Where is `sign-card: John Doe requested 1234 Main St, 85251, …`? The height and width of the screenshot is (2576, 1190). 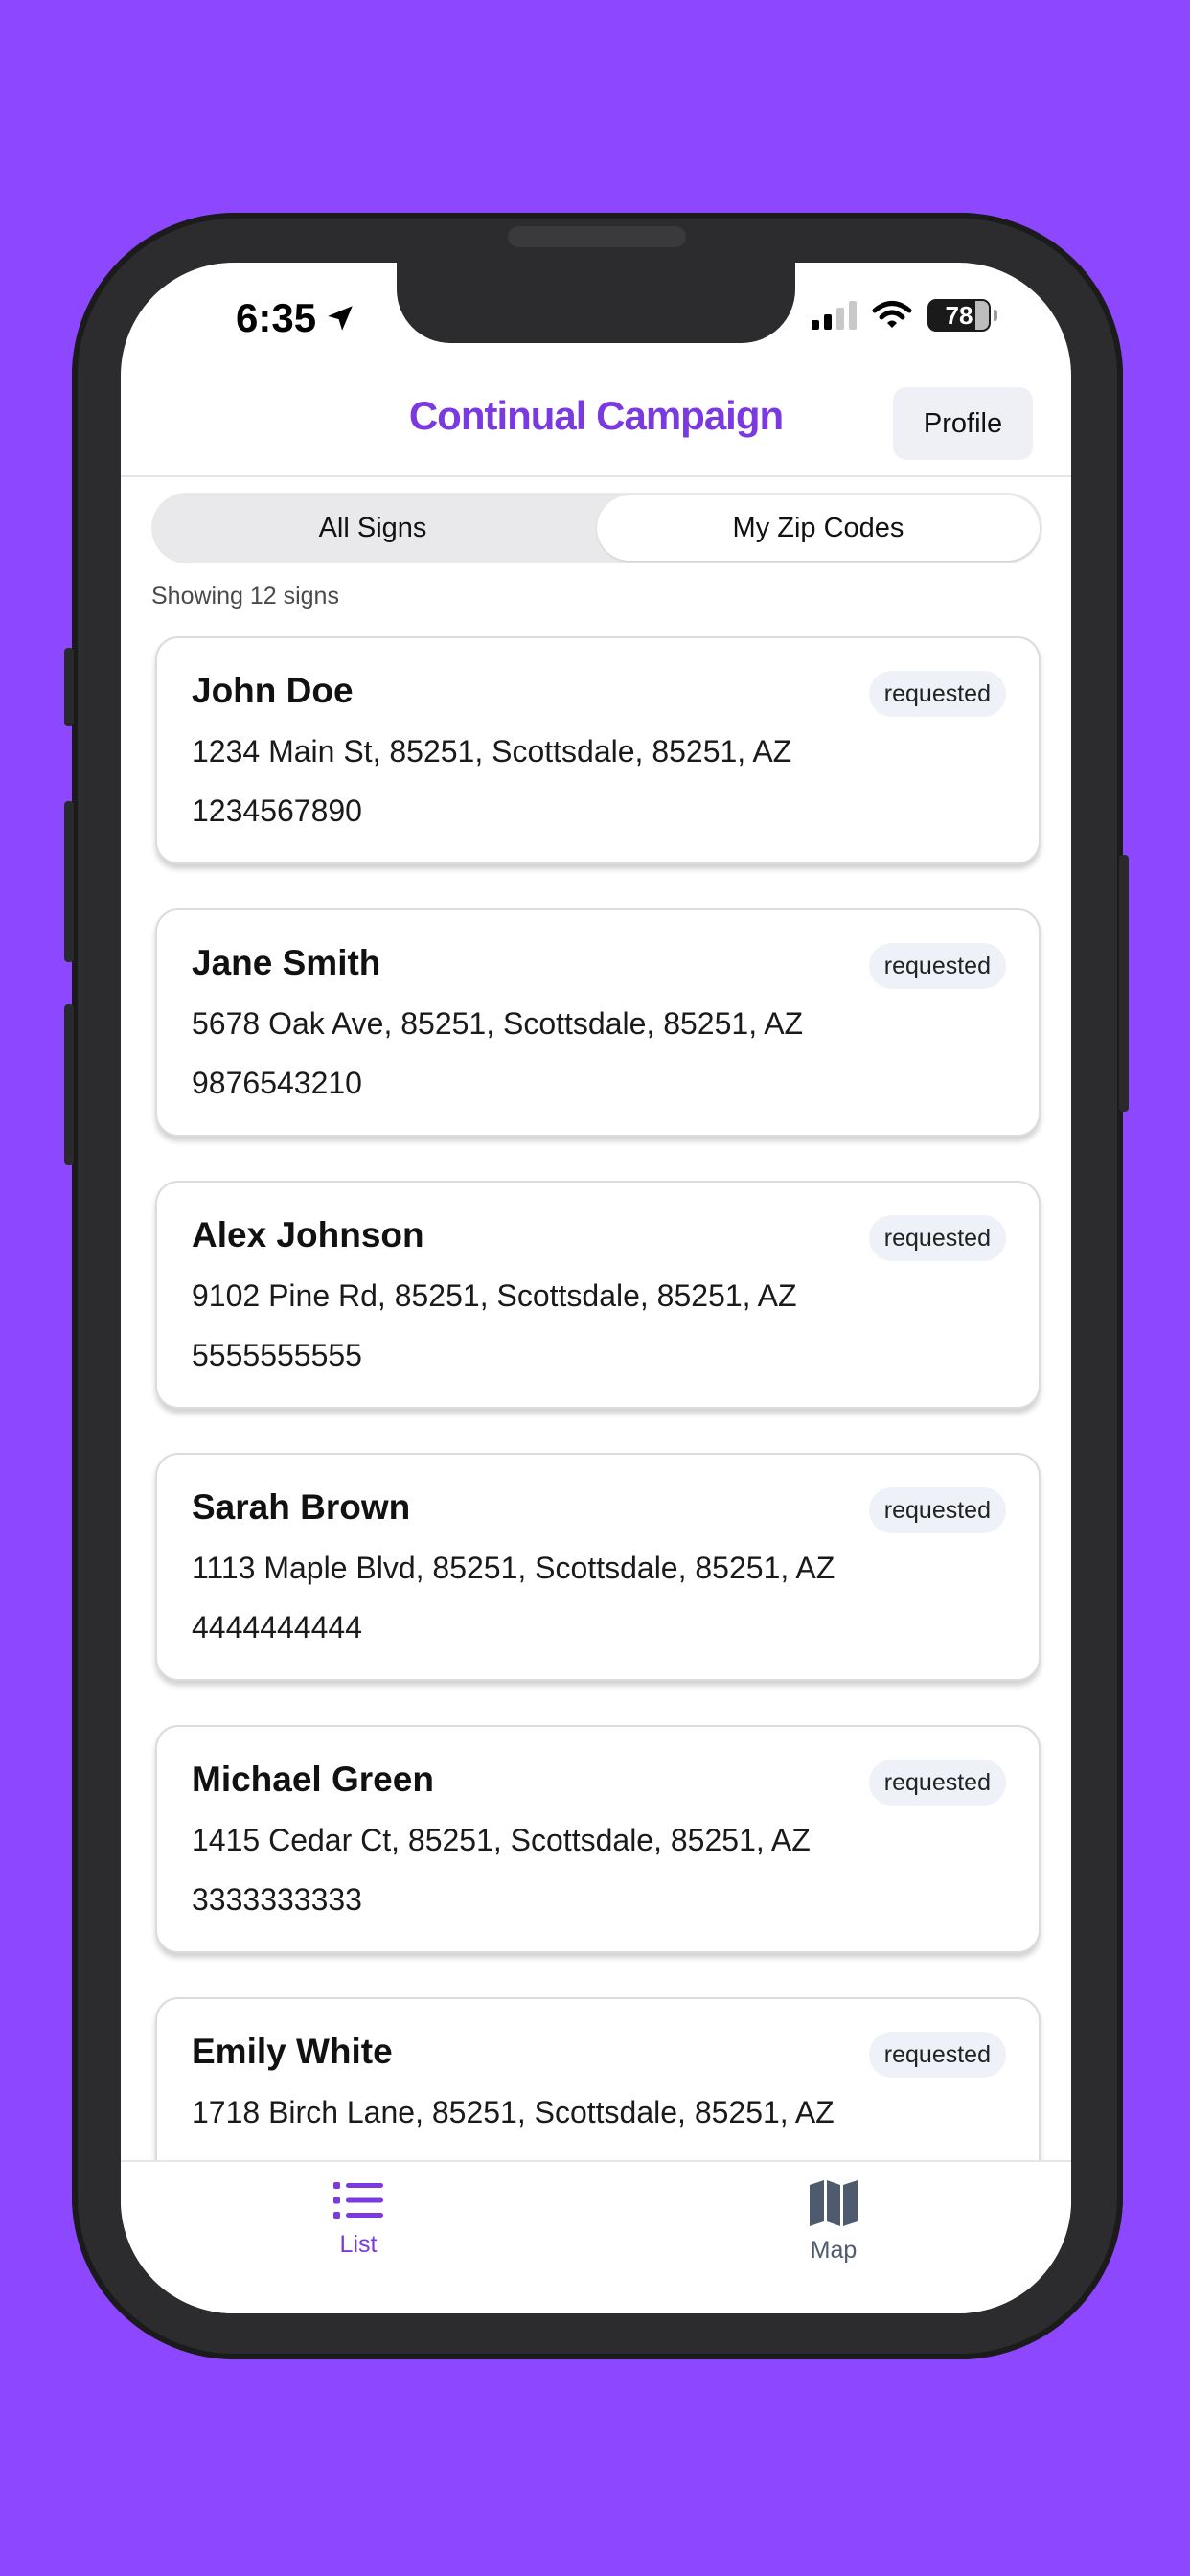 sign-card: John Doe requested 1234 Main St, 85251, … is located at coordinates (598, 750).